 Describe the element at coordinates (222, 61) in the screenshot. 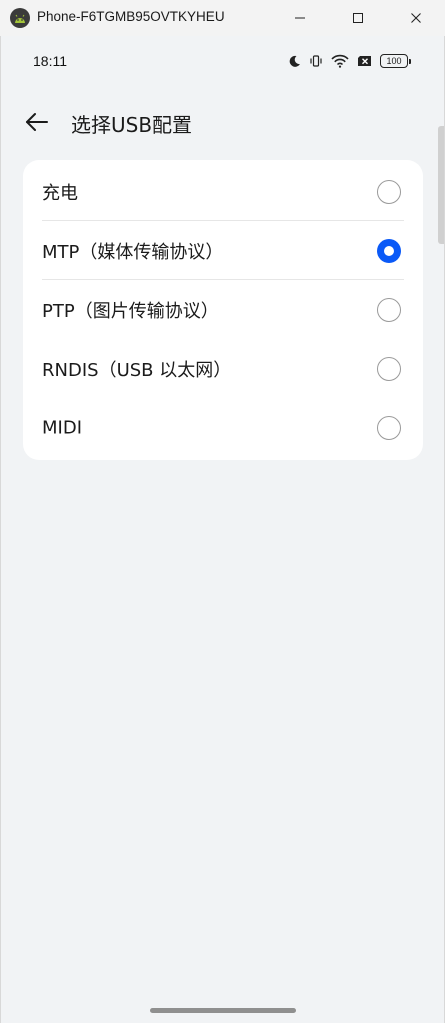

I see `status-bar: 18:11 100` at that location.